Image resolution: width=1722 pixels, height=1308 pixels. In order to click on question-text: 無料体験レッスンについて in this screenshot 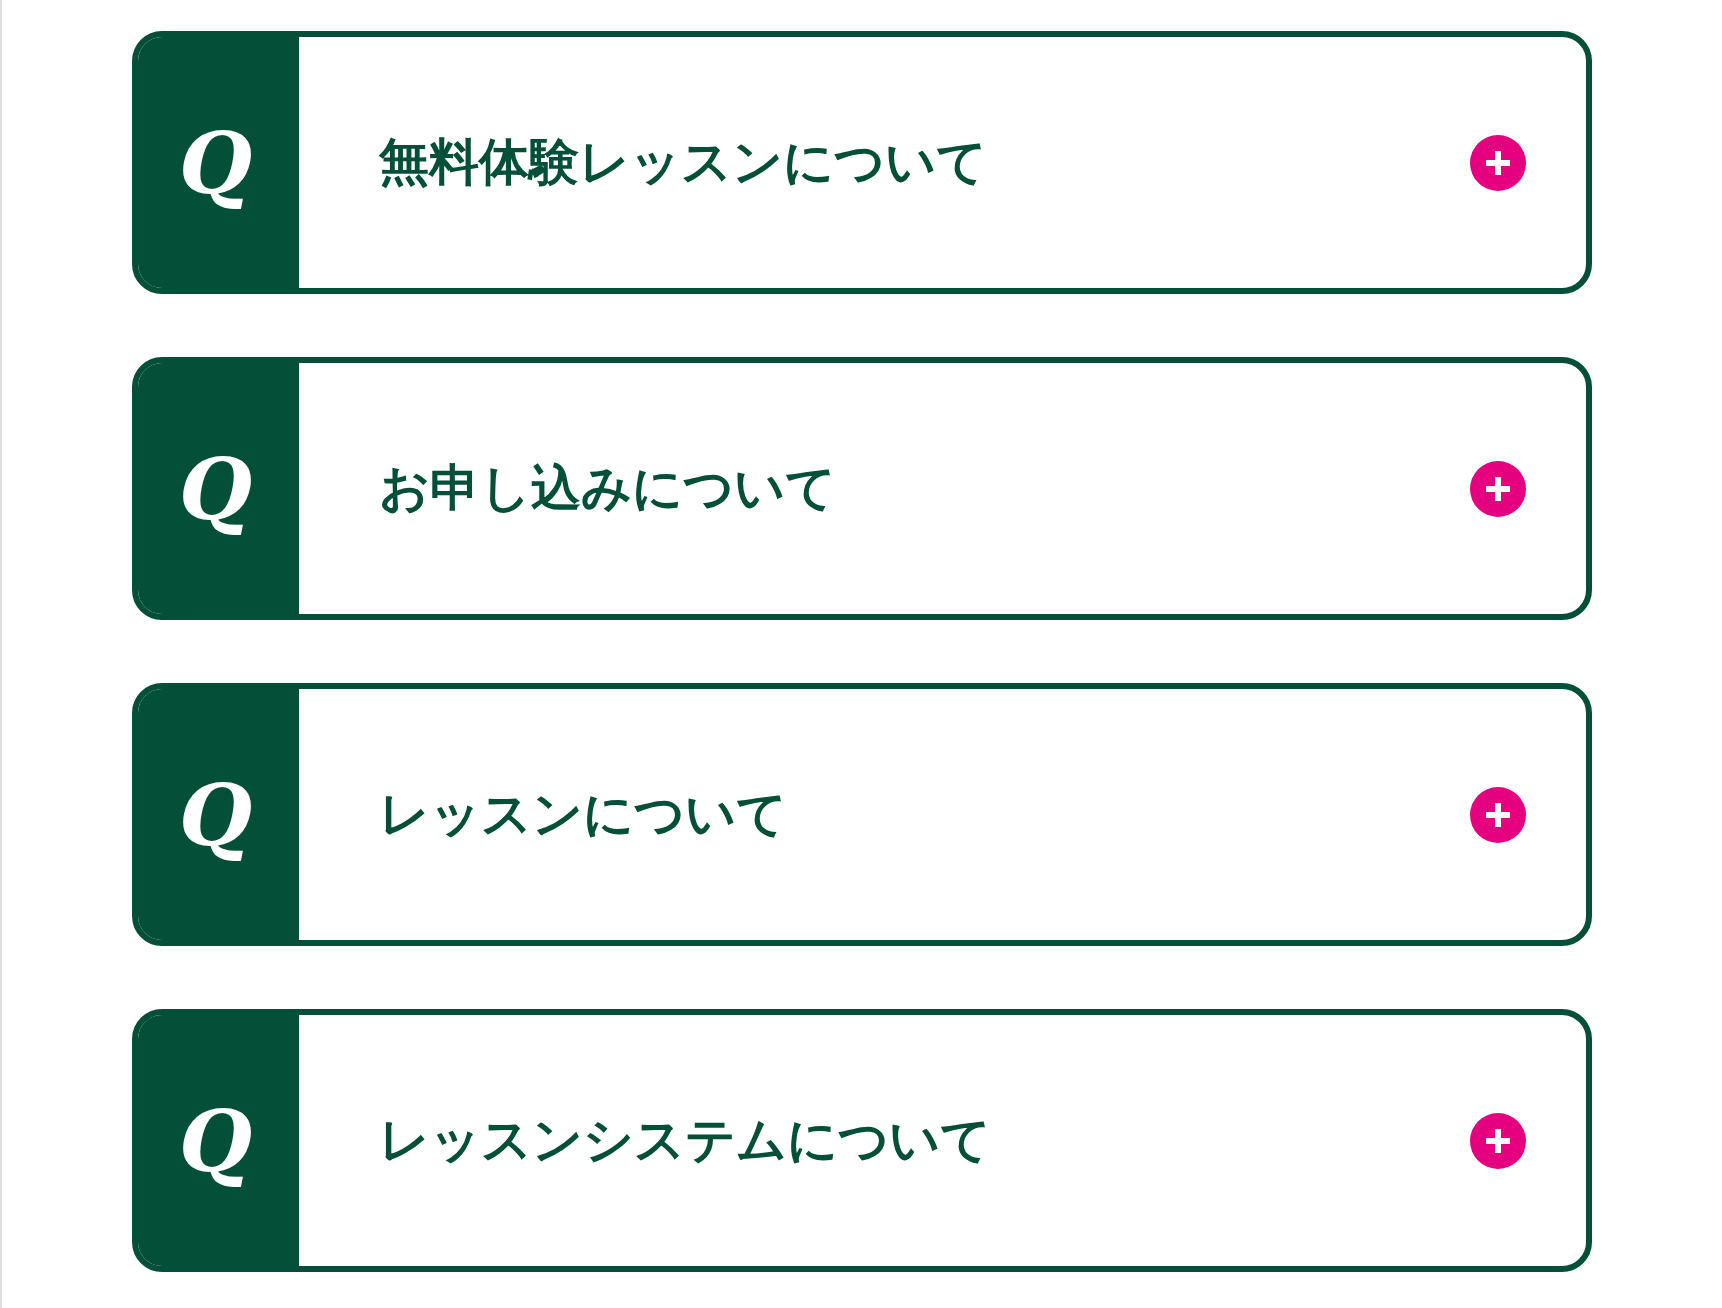, I will do `click(683, 162)`.